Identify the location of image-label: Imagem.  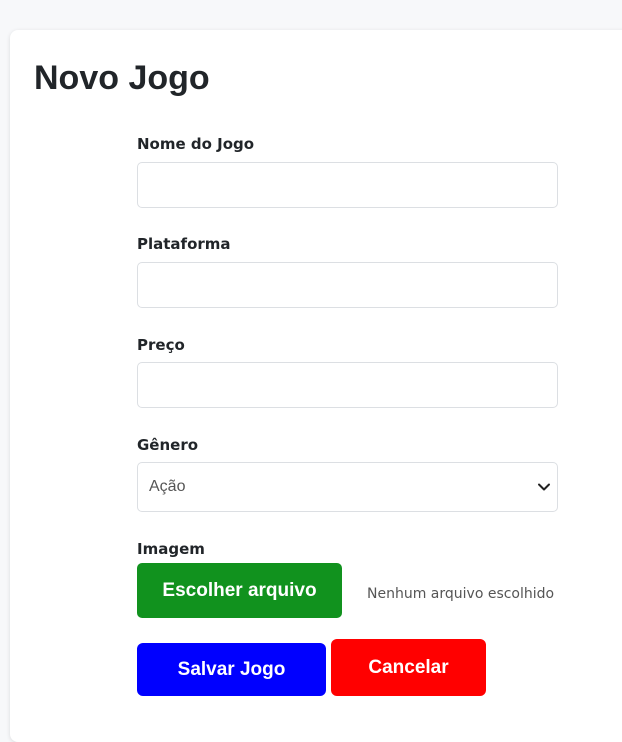
(171, 549).